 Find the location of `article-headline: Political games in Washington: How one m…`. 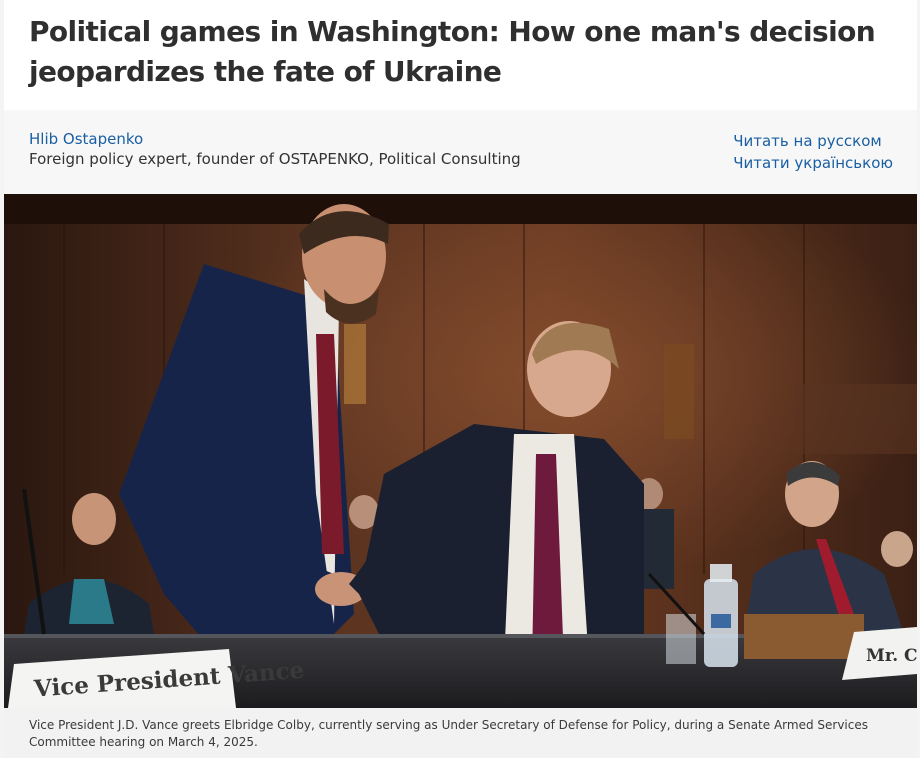

article-headline: Political games in Washington: How one m… is located at coordinates (452, 51).